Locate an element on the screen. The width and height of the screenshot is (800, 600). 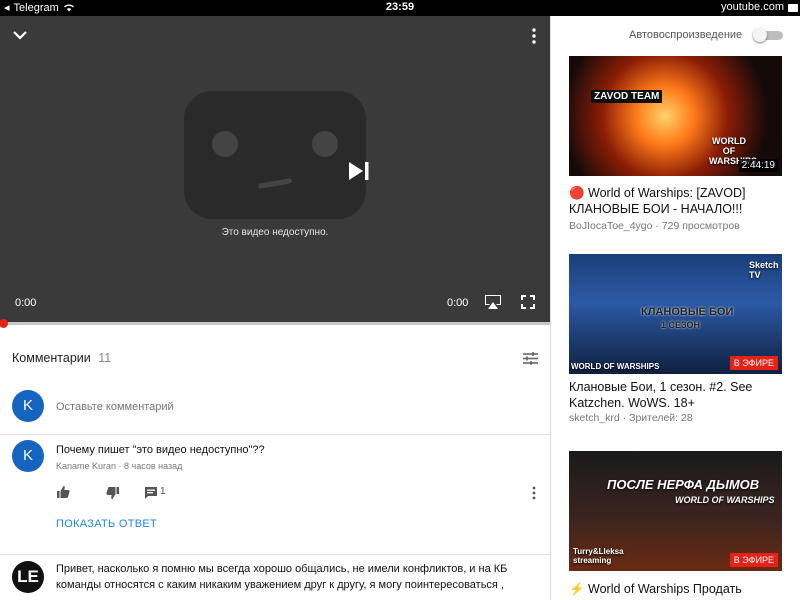
video-meta: sketch_krd · Зрителей: 28 is located at coordinates (631, 418).